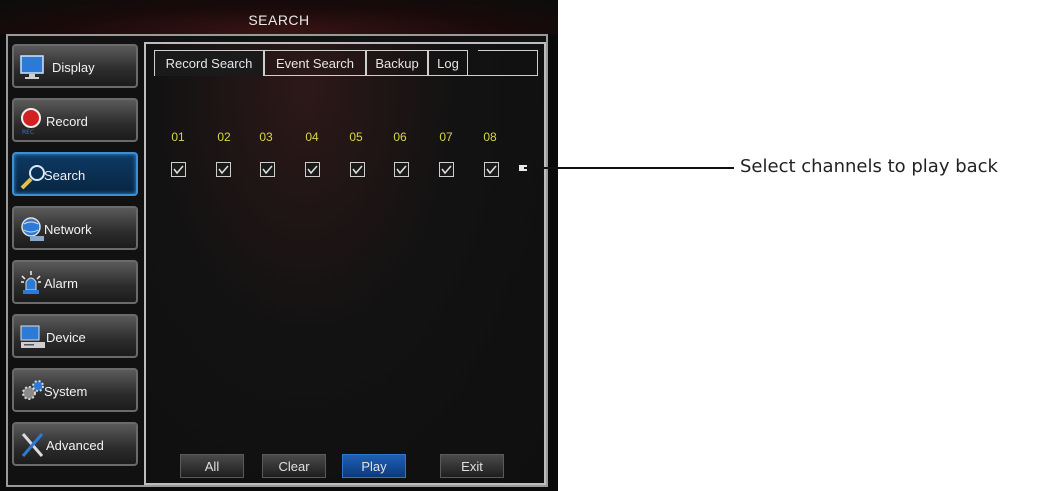 The height and width of the screenshot is (491, 1048). Describe the element at coordinates (32, 177) in the screenshot. I see `magnifier-icon` at that location.